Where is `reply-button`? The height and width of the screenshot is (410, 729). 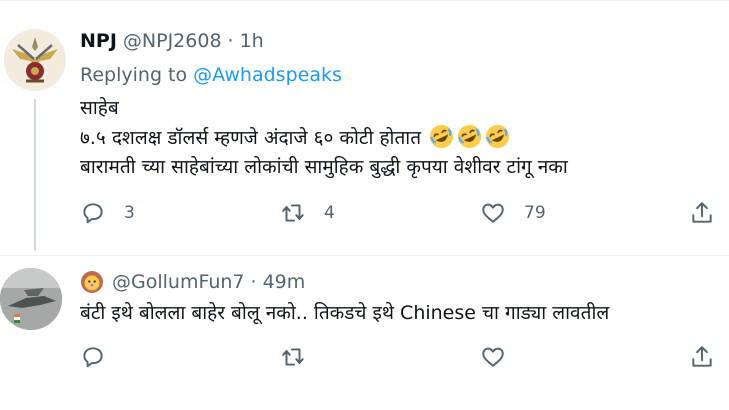
reply-button is located at coordinates (93, 357).